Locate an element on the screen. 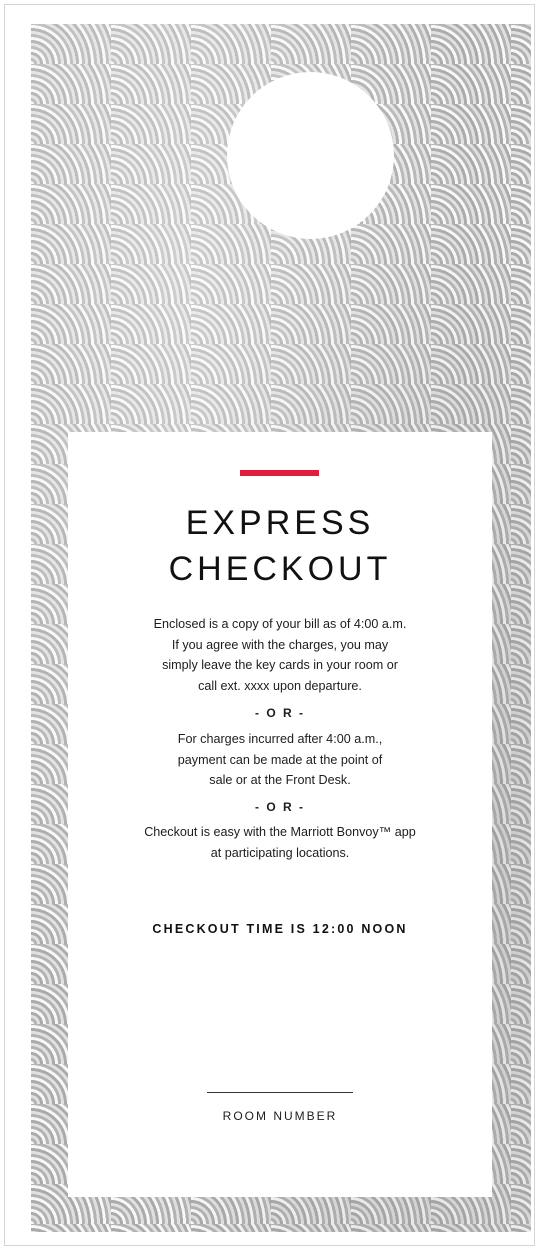  red-accent-bar is located at coordinates (279, 473).